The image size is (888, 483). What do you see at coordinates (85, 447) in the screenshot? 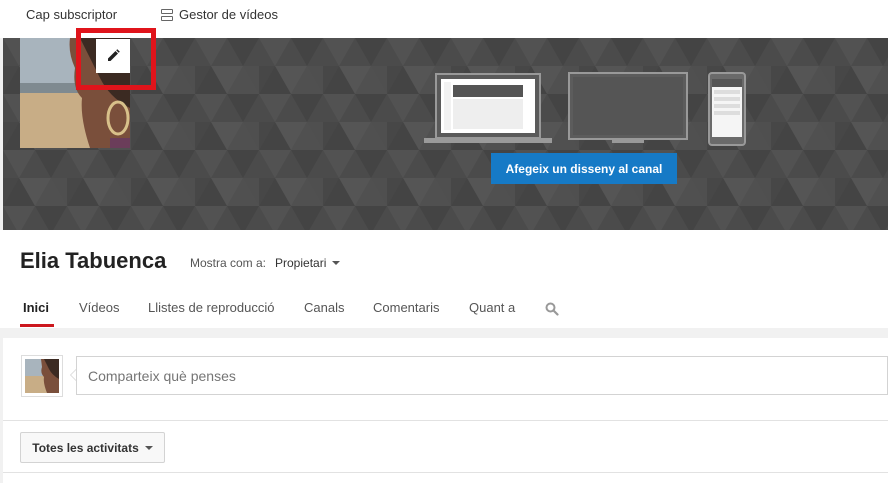
I see `activity-filter-label: Totes les activitats` at bounding box center [85, 447].